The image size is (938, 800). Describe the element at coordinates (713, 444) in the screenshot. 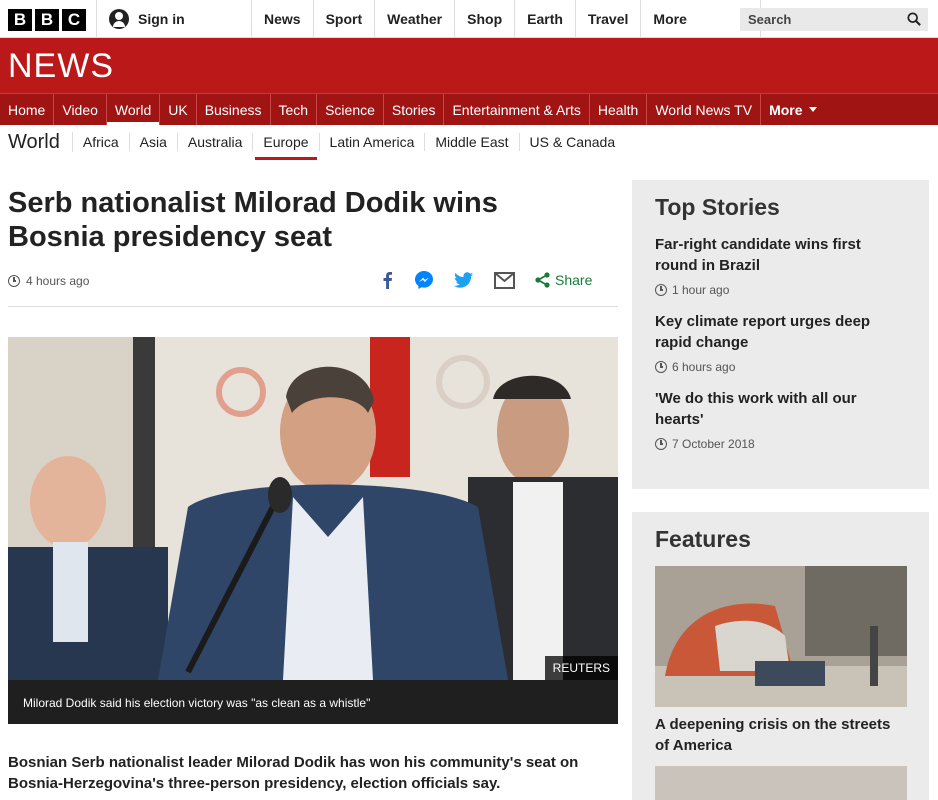

I see `story-time: 7 October 2018` at that location.